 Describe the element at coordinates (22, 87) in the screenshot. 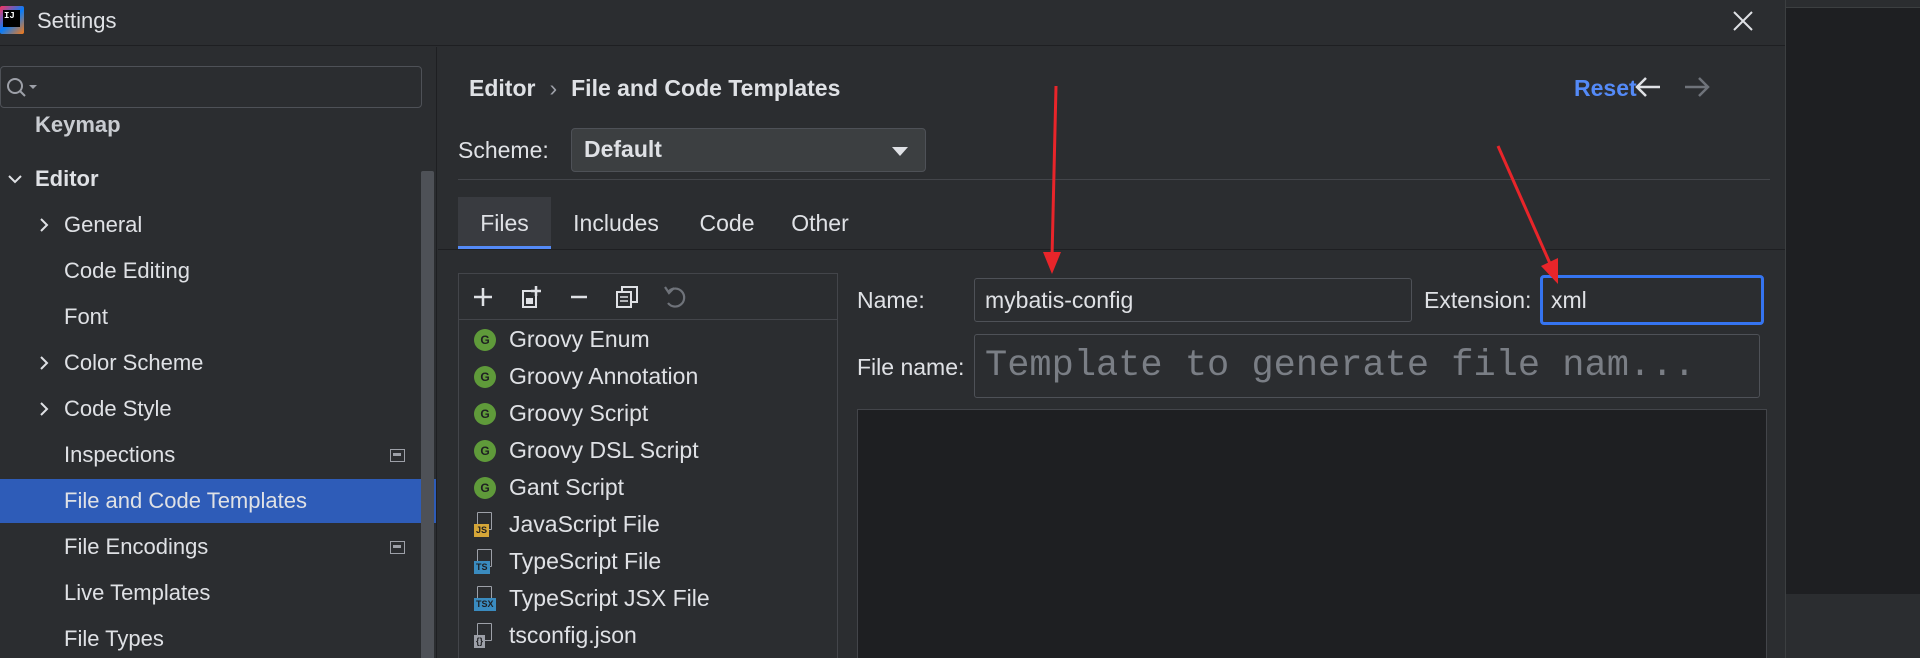

I see `search-icon` at that location.